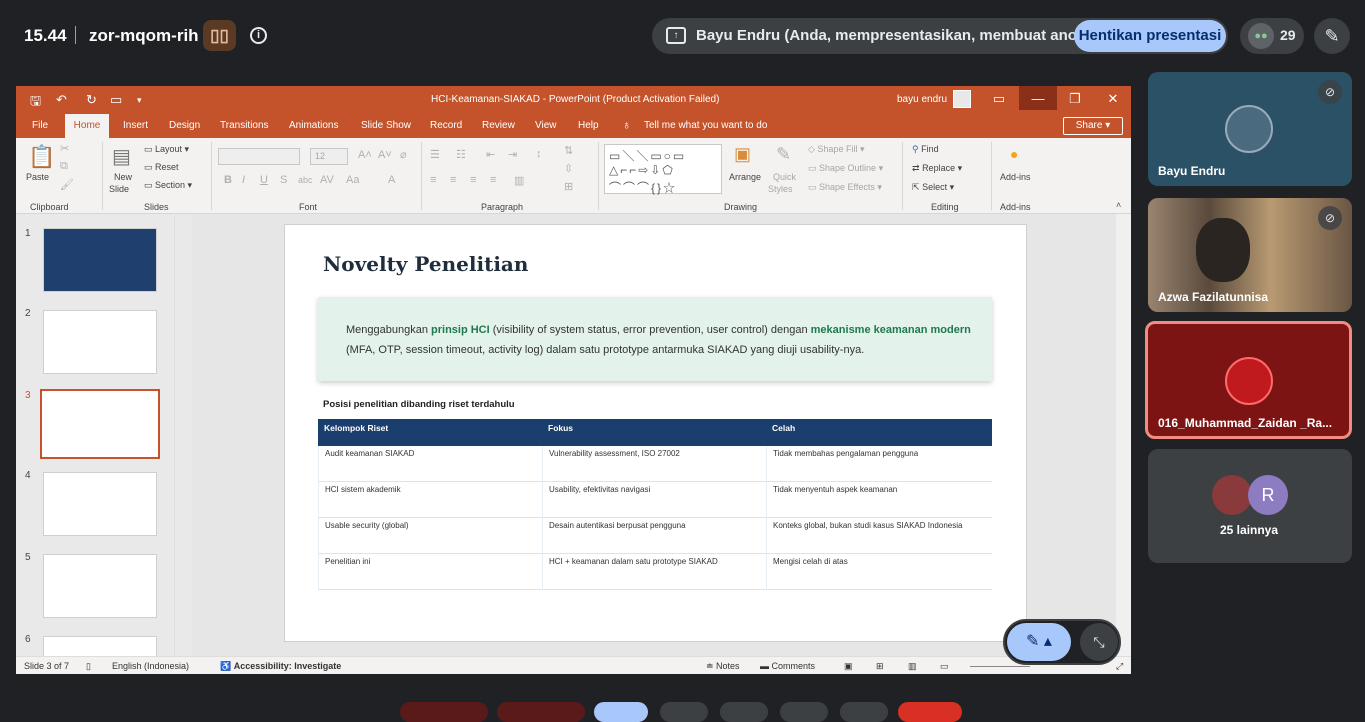 The image size is (1365, 722). Describe the element at coordinates (121, 156) in the screenshot. I see `new-slide-icon: ▤` at that location.